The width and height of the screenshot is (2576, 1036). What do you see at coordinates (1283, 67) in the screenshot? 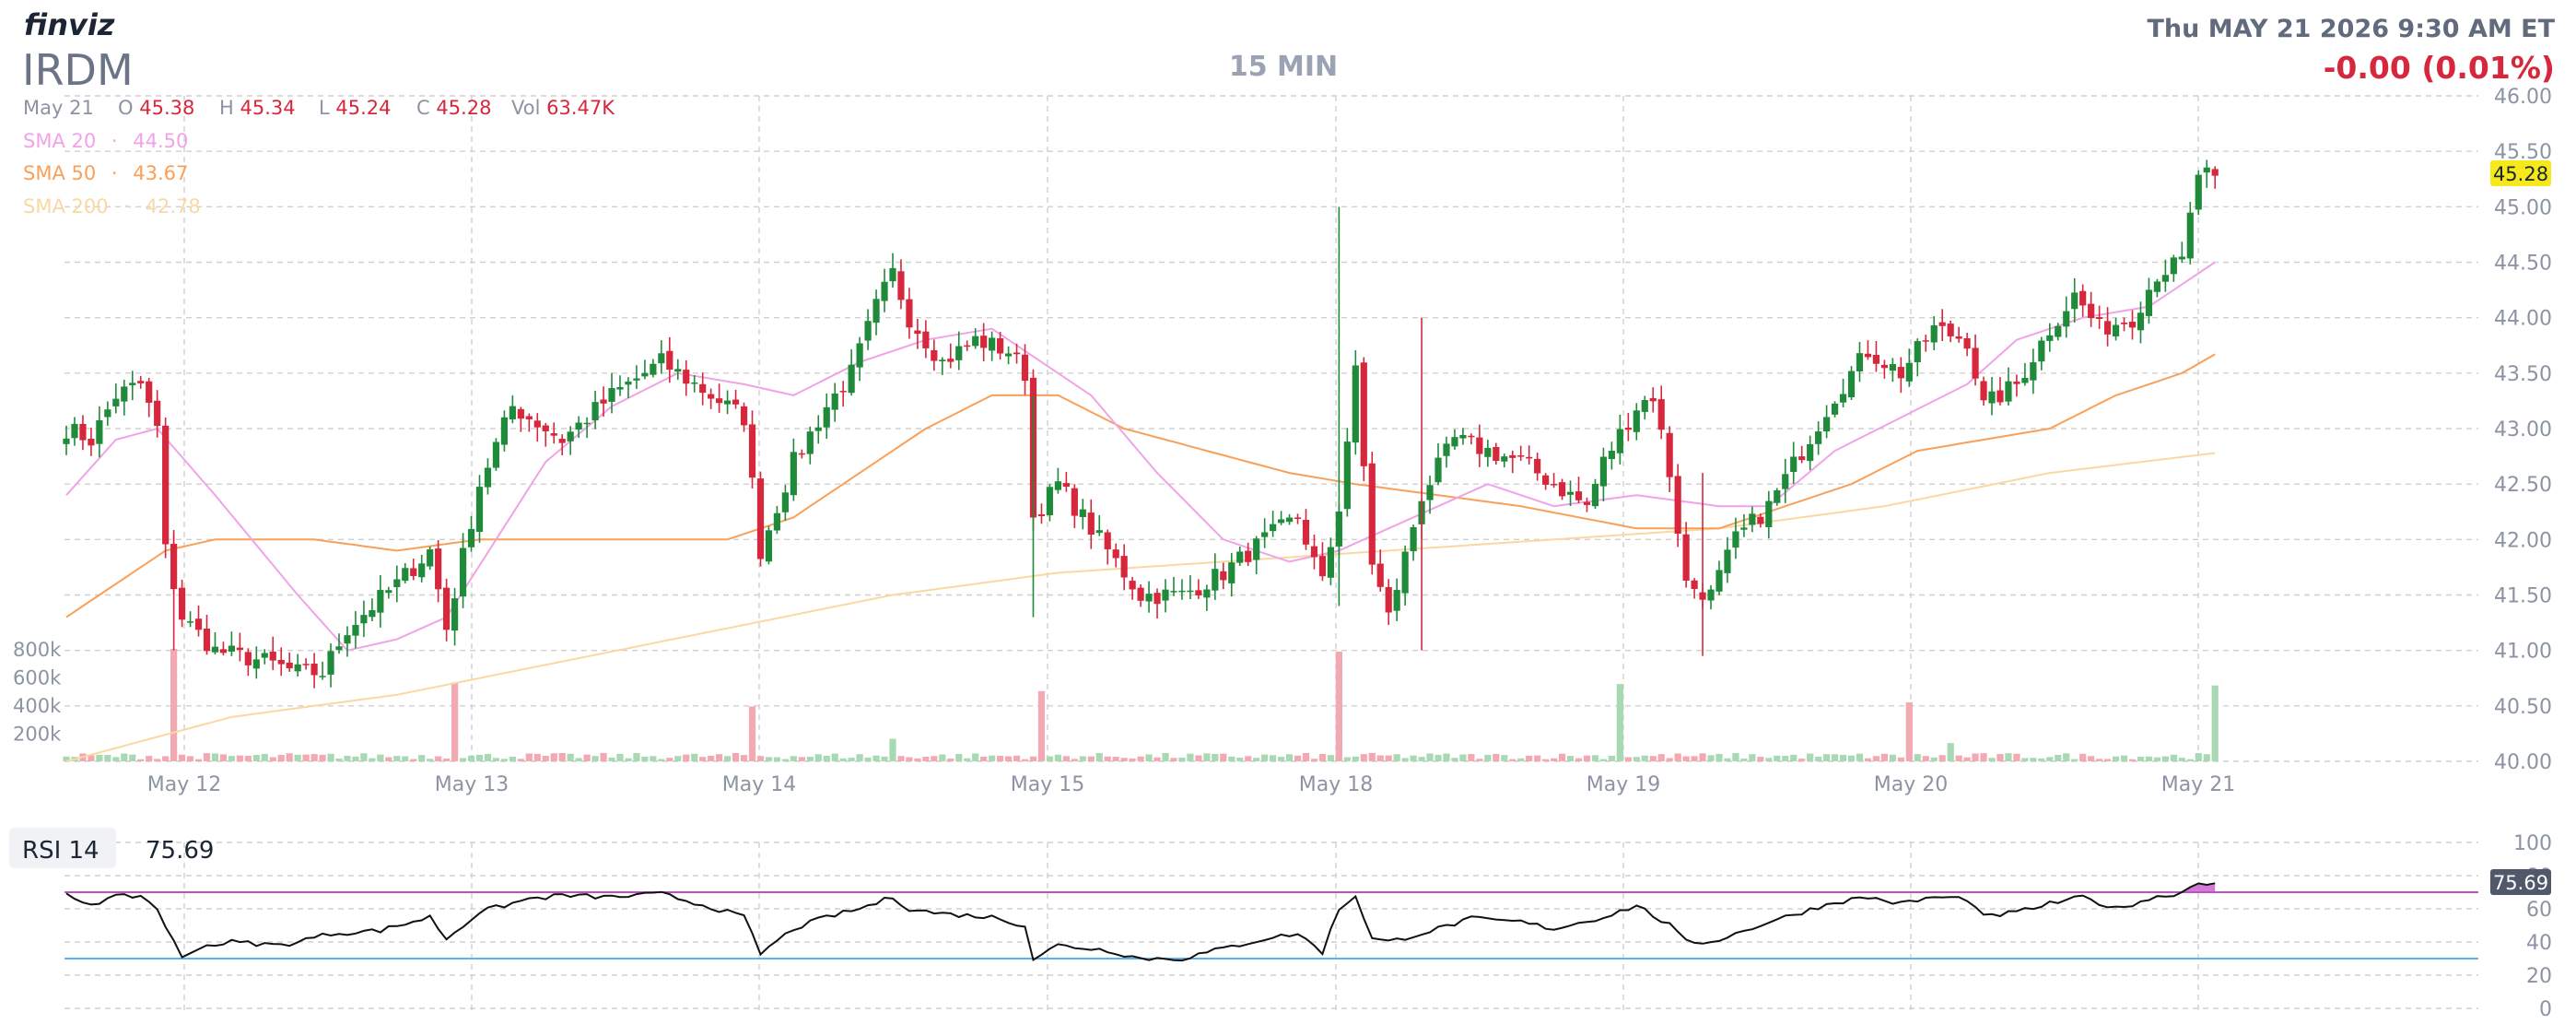
I see `timeframe-label: 15 MIN` at bounding box center [1283, 67].